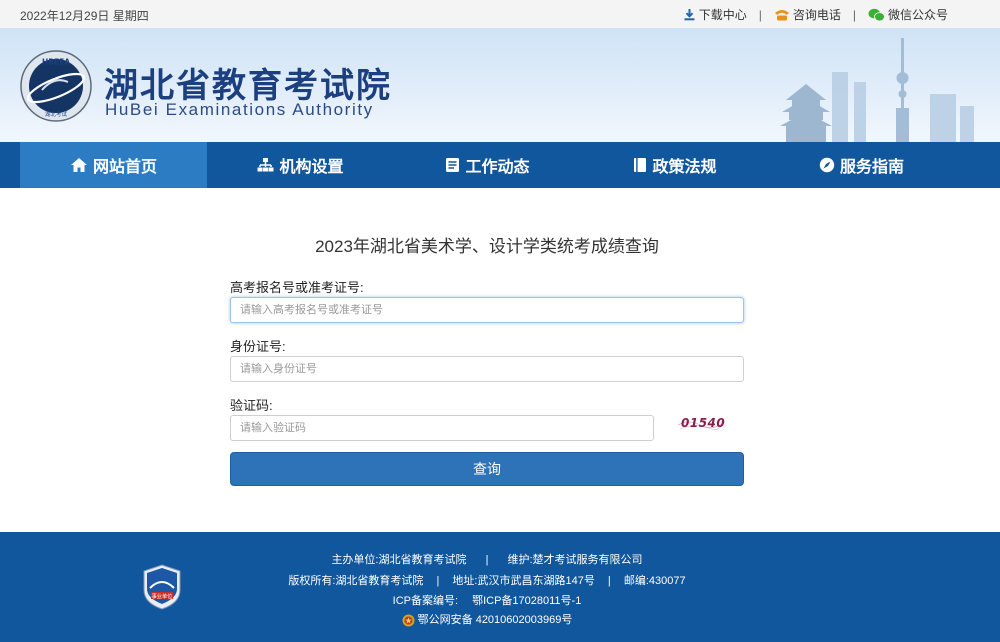 This screenshot has height=642, width=1000. What do you see at coordinates (689, 15) in the screenshot?
I see `download-icon` at bounding box center [689, 15].